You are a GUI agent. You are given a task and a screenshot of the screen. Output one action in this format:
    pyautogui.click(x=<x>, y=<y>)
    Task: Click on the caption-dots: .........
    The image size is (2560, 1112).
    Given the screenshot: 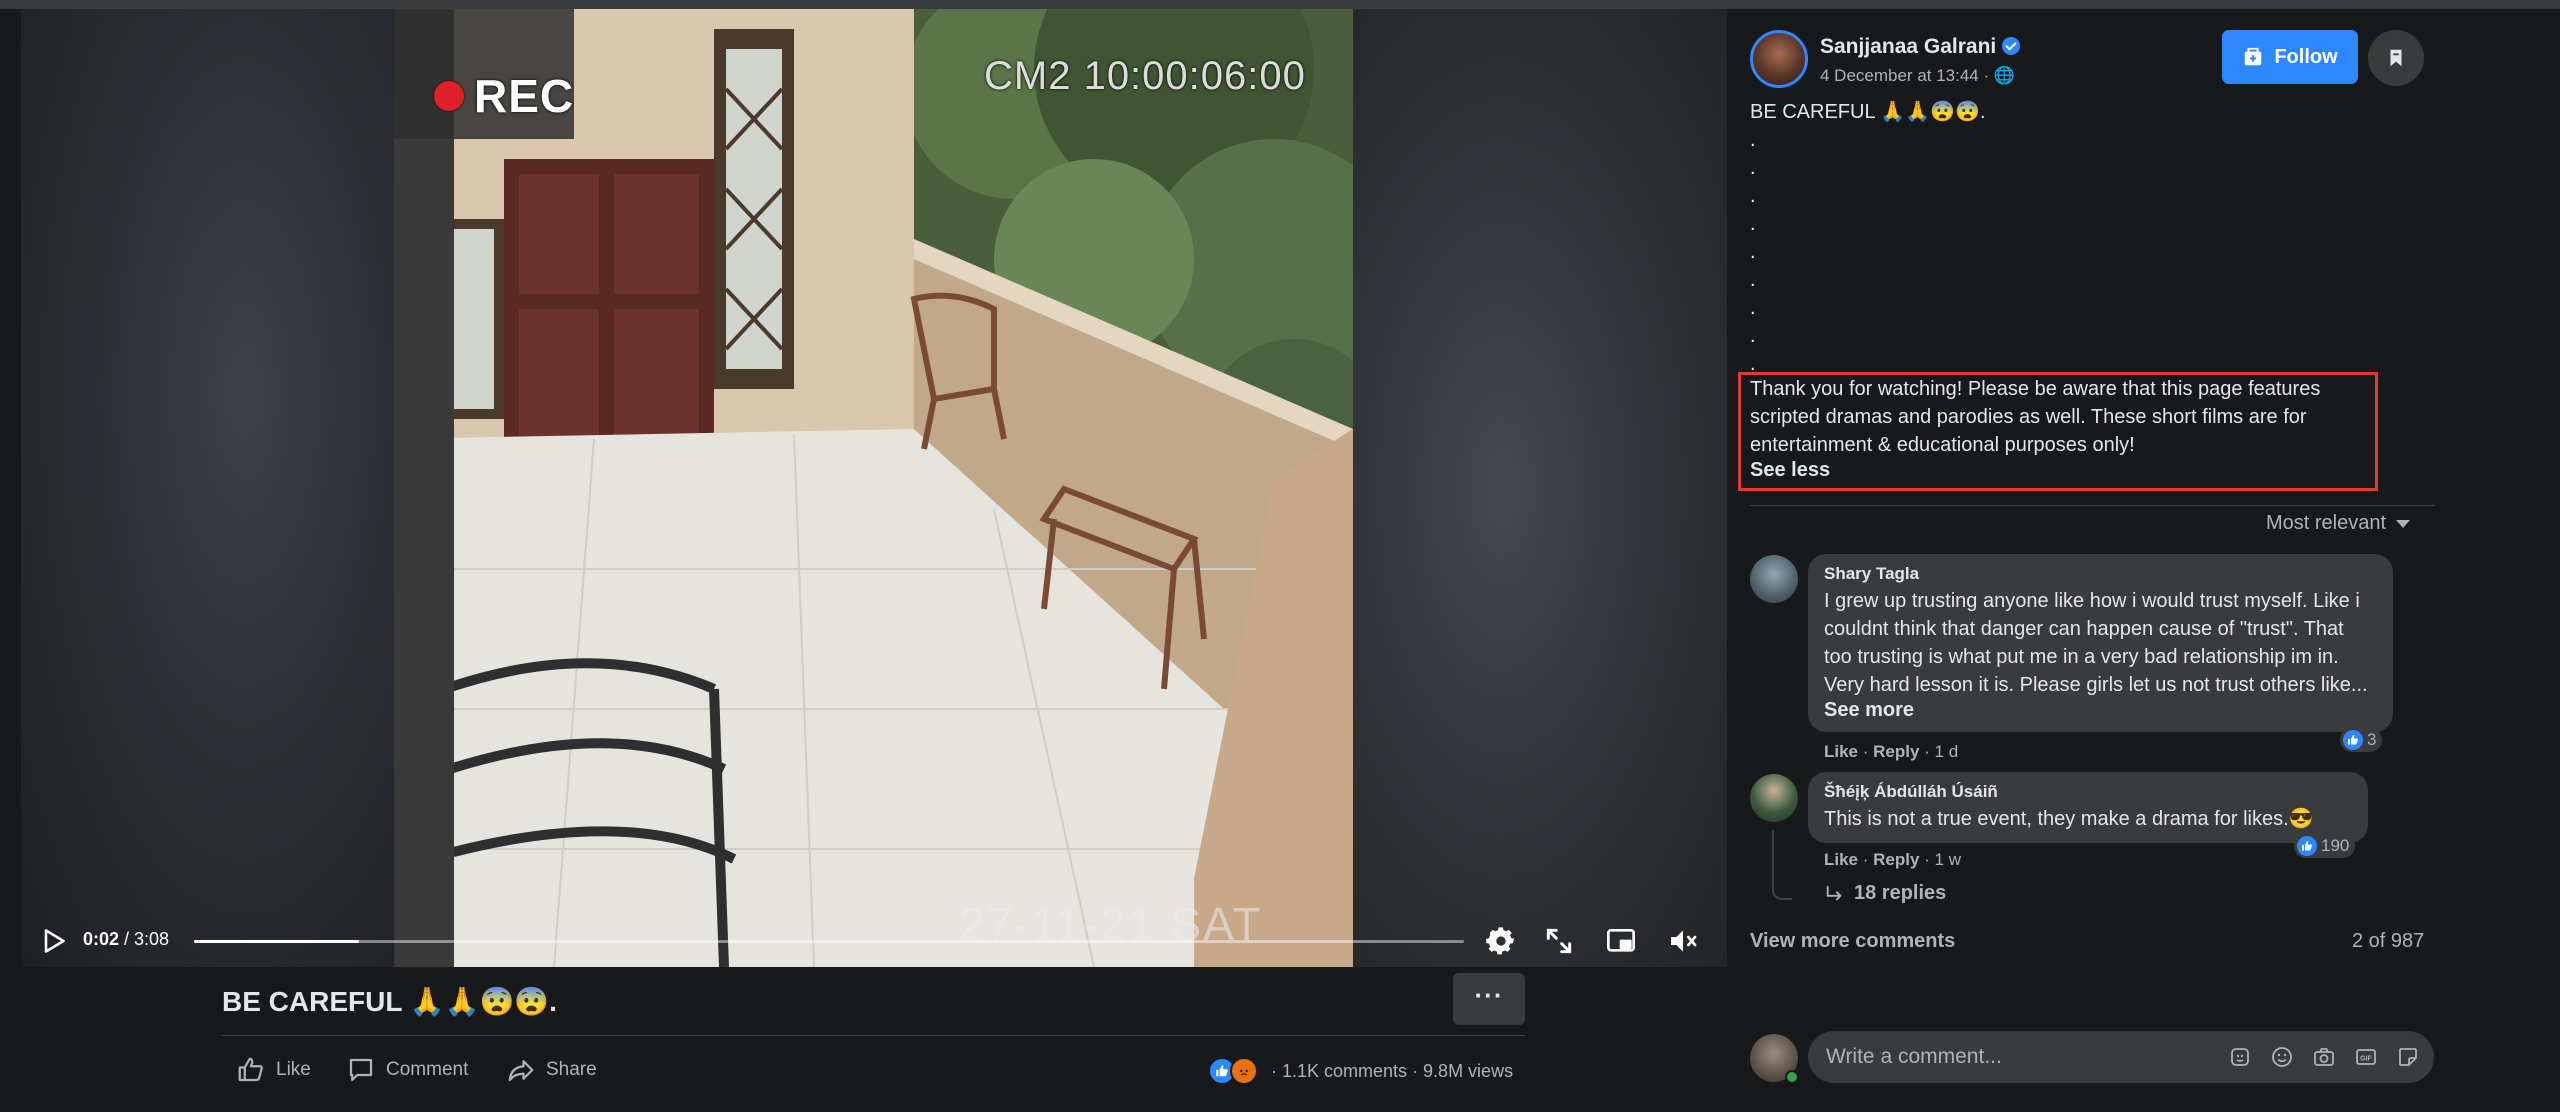 What is the action you would take?
    pyautogui.click(x=1753, y=252)
    